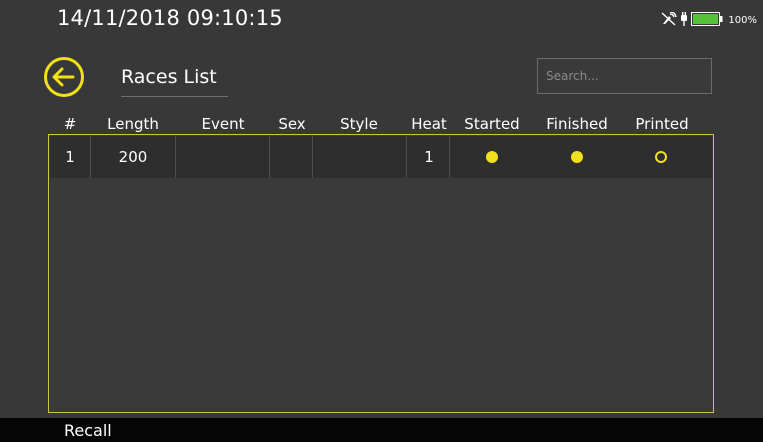 This screenshot has height=442, width=763. What do you see at coordinates (169, 77) in the screenshot?
I see `page-title: Races List` at bounding box center [169, 77].